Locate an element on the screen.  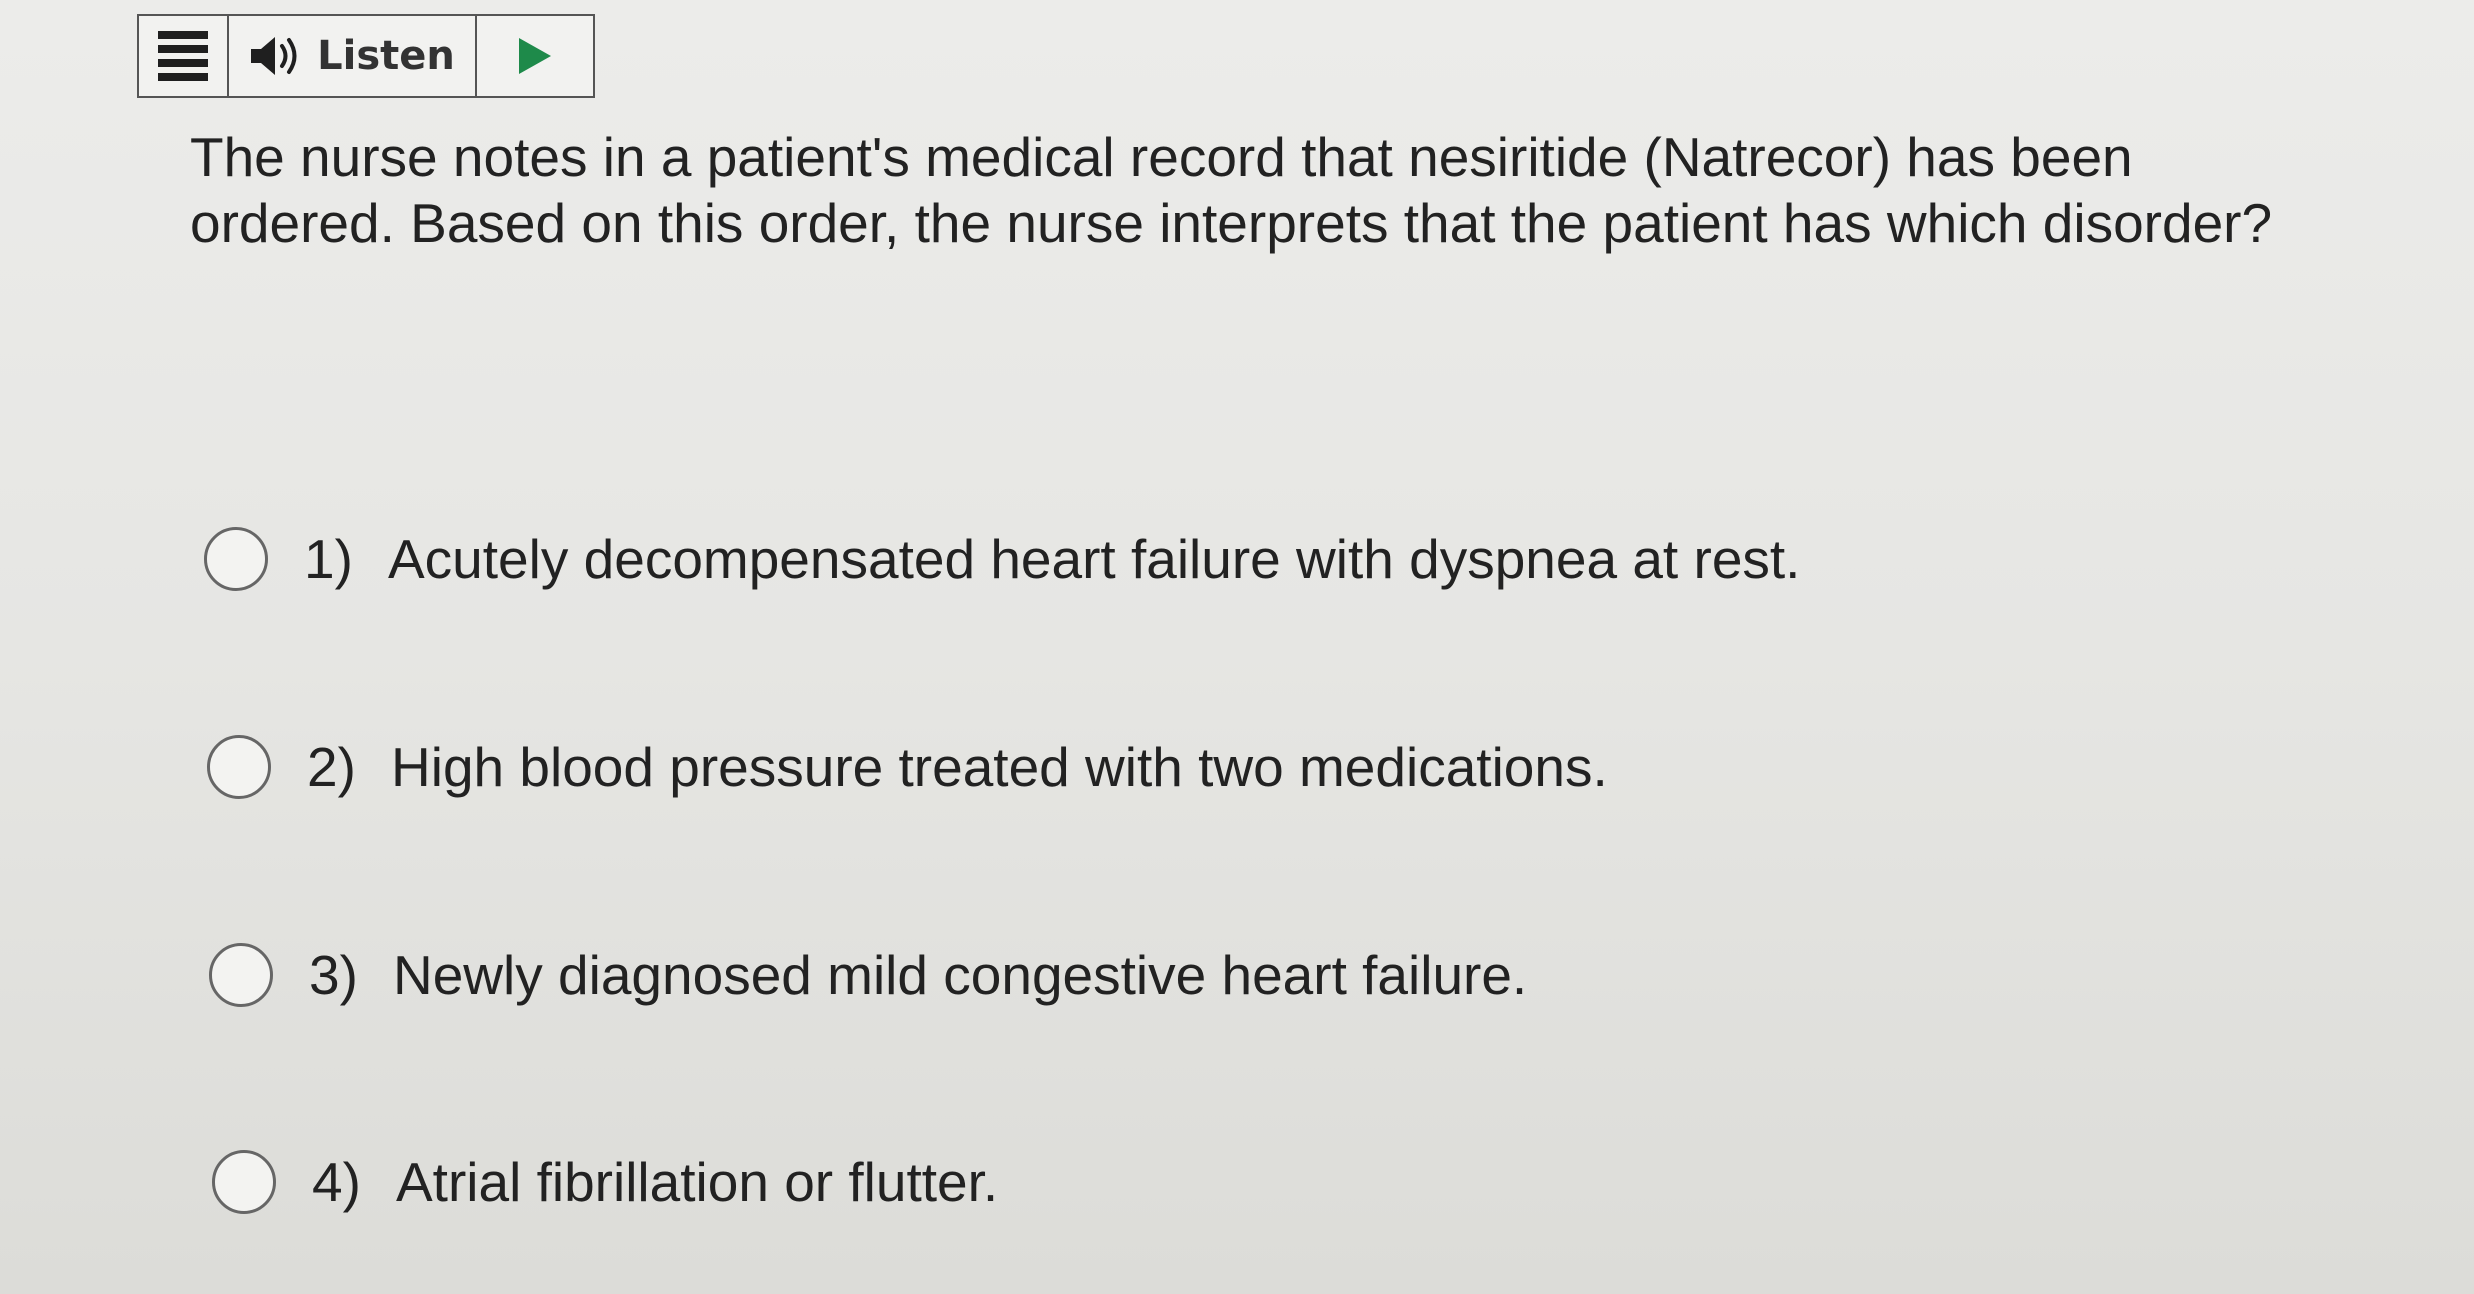
speaker-icon is located at coordinates (274, 56).